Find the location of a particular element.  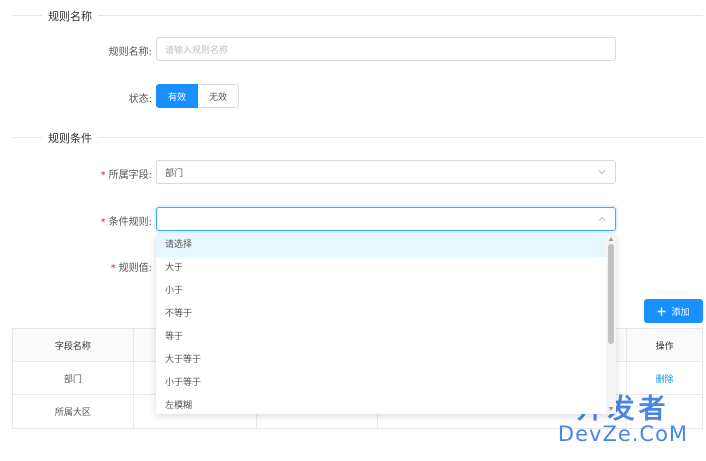

chevron-up-icon is located at coordinates (602, 218).